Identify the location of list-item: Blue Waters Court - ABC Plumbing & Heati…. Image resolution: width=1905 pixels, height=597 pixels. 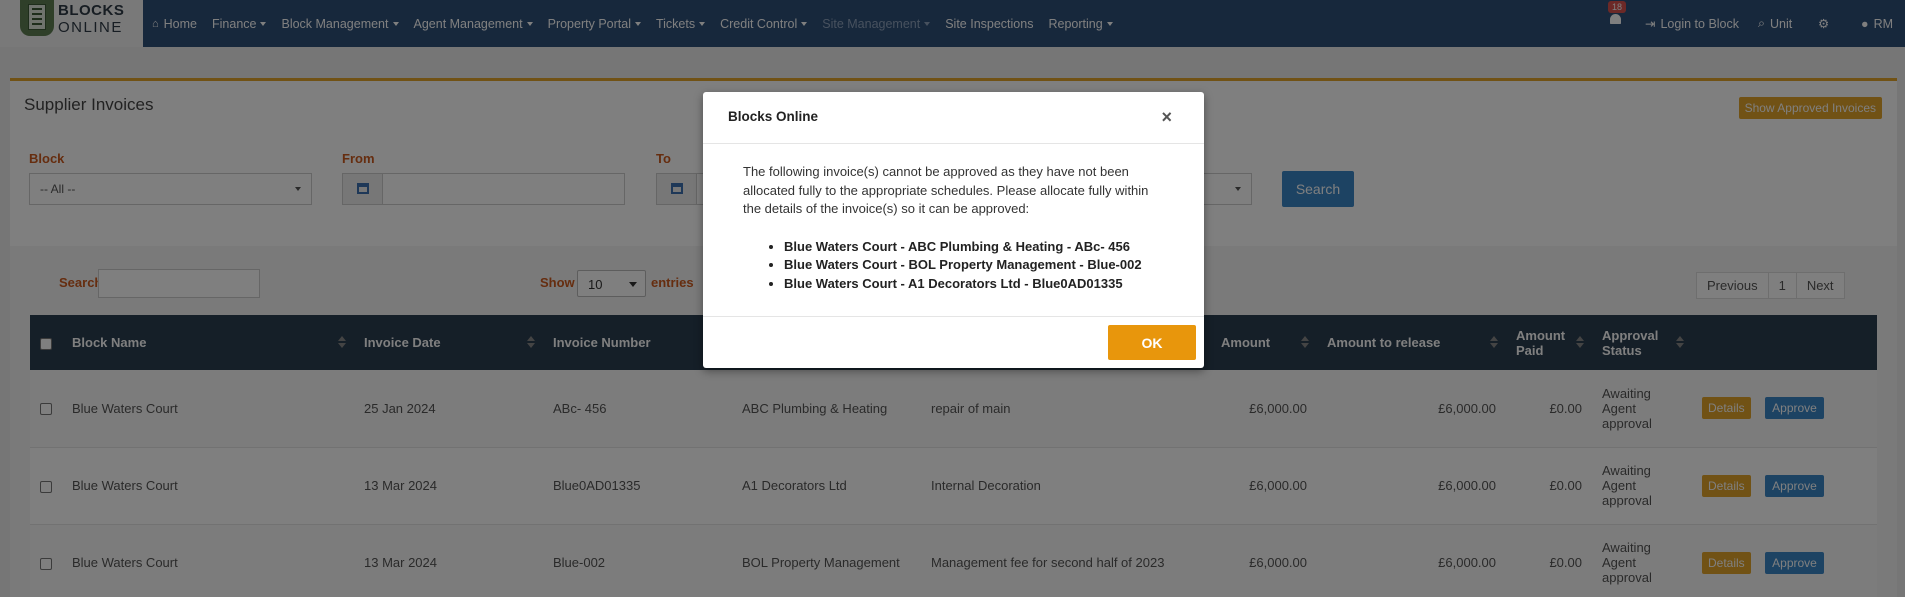
(974, 247).